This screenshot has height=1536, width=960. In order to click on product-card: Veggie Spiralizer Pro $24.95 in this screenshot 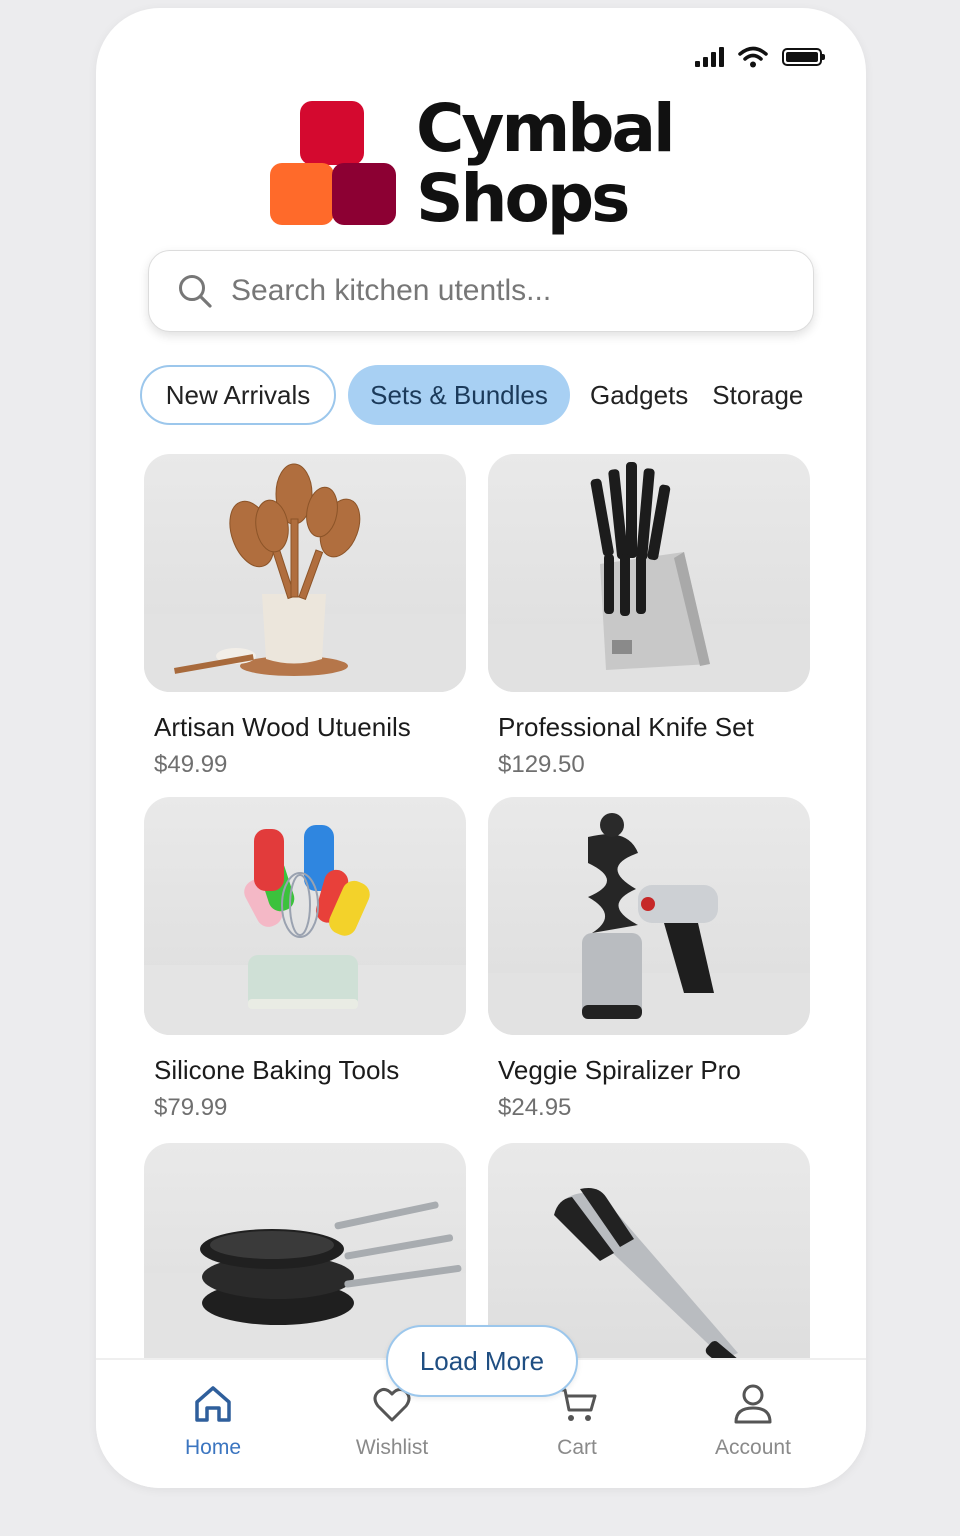, I will do `click(649, 959)`.